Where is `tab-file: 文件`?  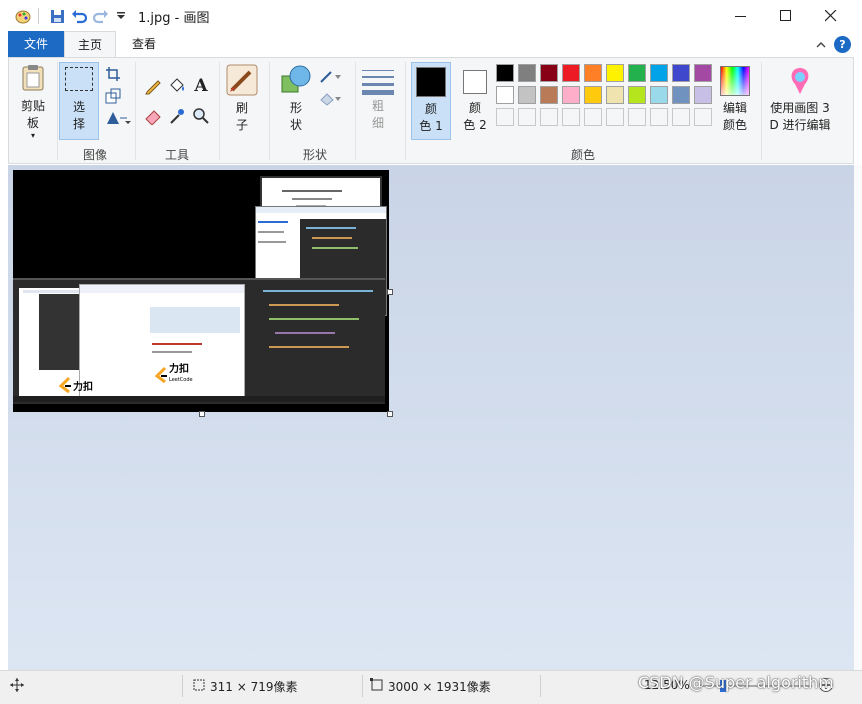
tab-file: 文件 is located at coordinates (36, 44).